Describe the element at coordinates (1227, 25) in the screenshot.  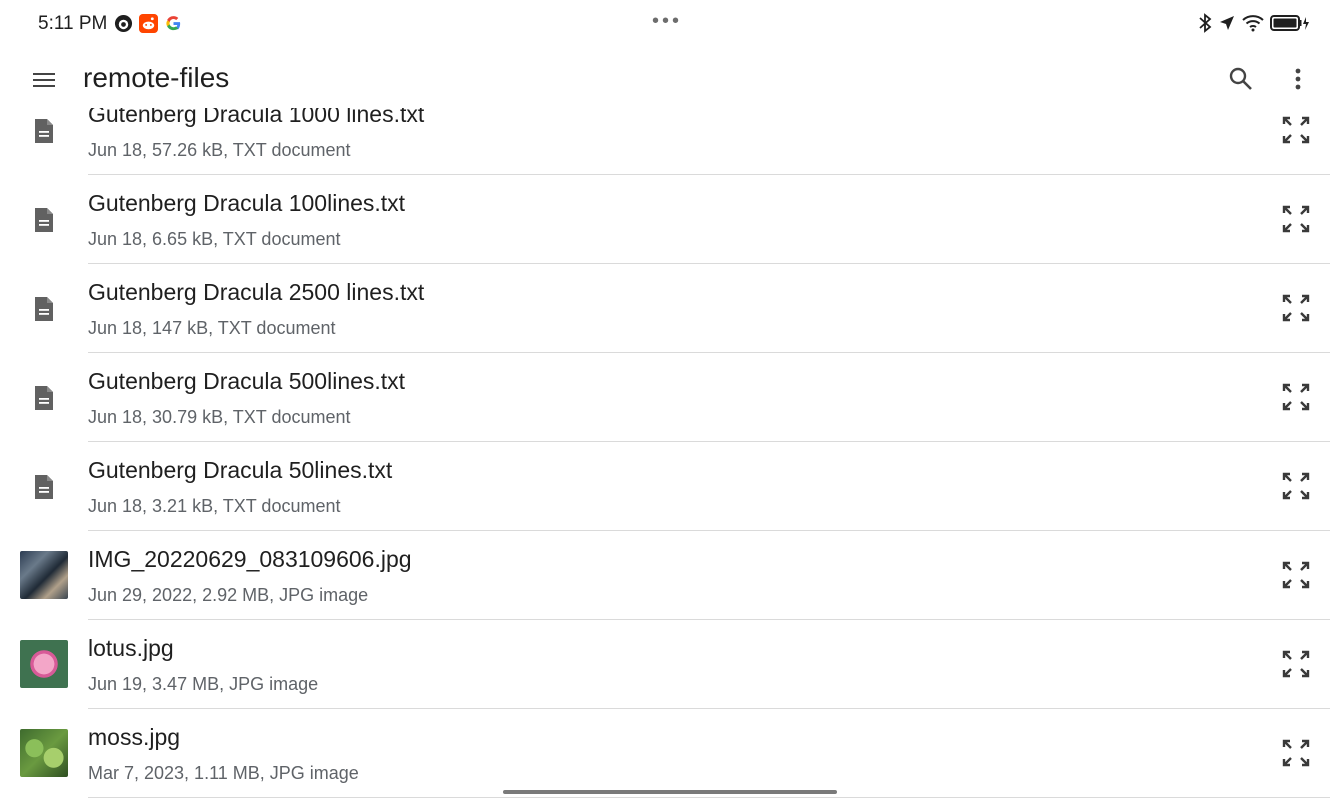
I see `location-icon` at that location.